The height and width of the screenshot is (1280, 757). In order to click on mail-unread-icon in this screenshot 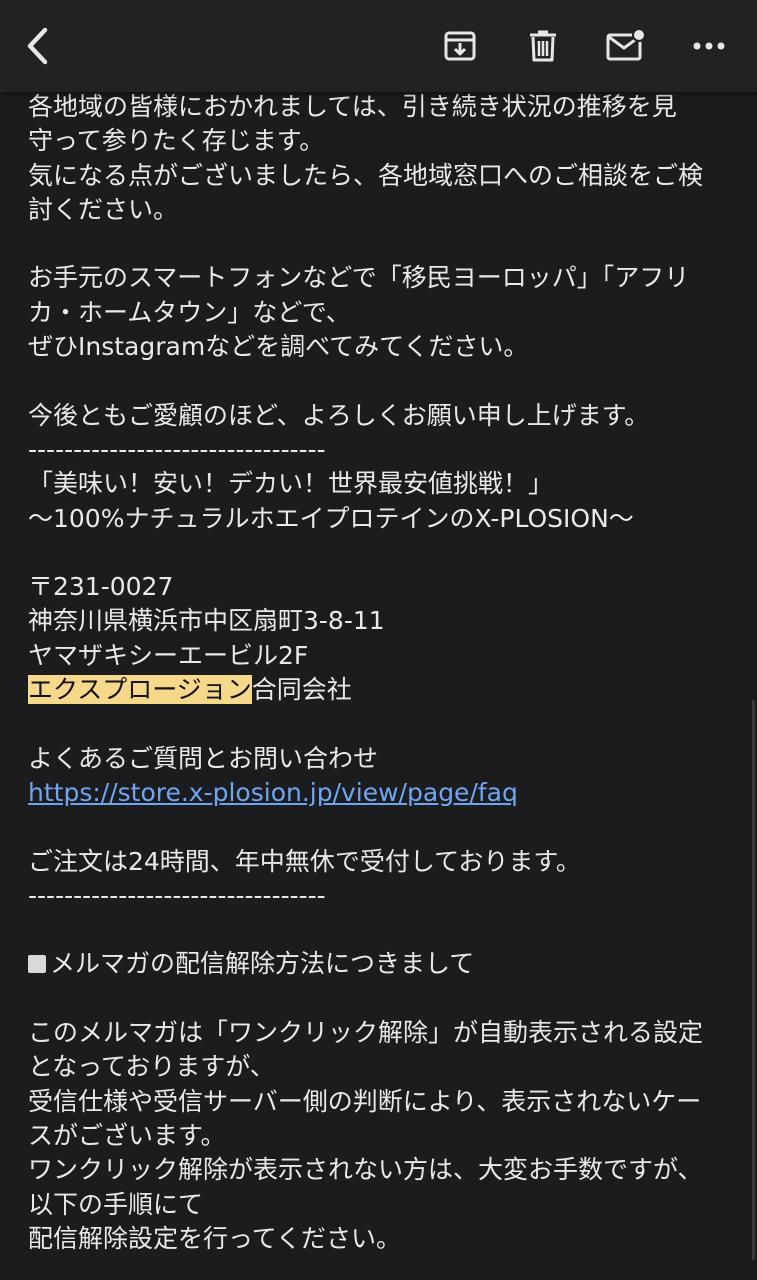, I will do `click(626, 46)`.